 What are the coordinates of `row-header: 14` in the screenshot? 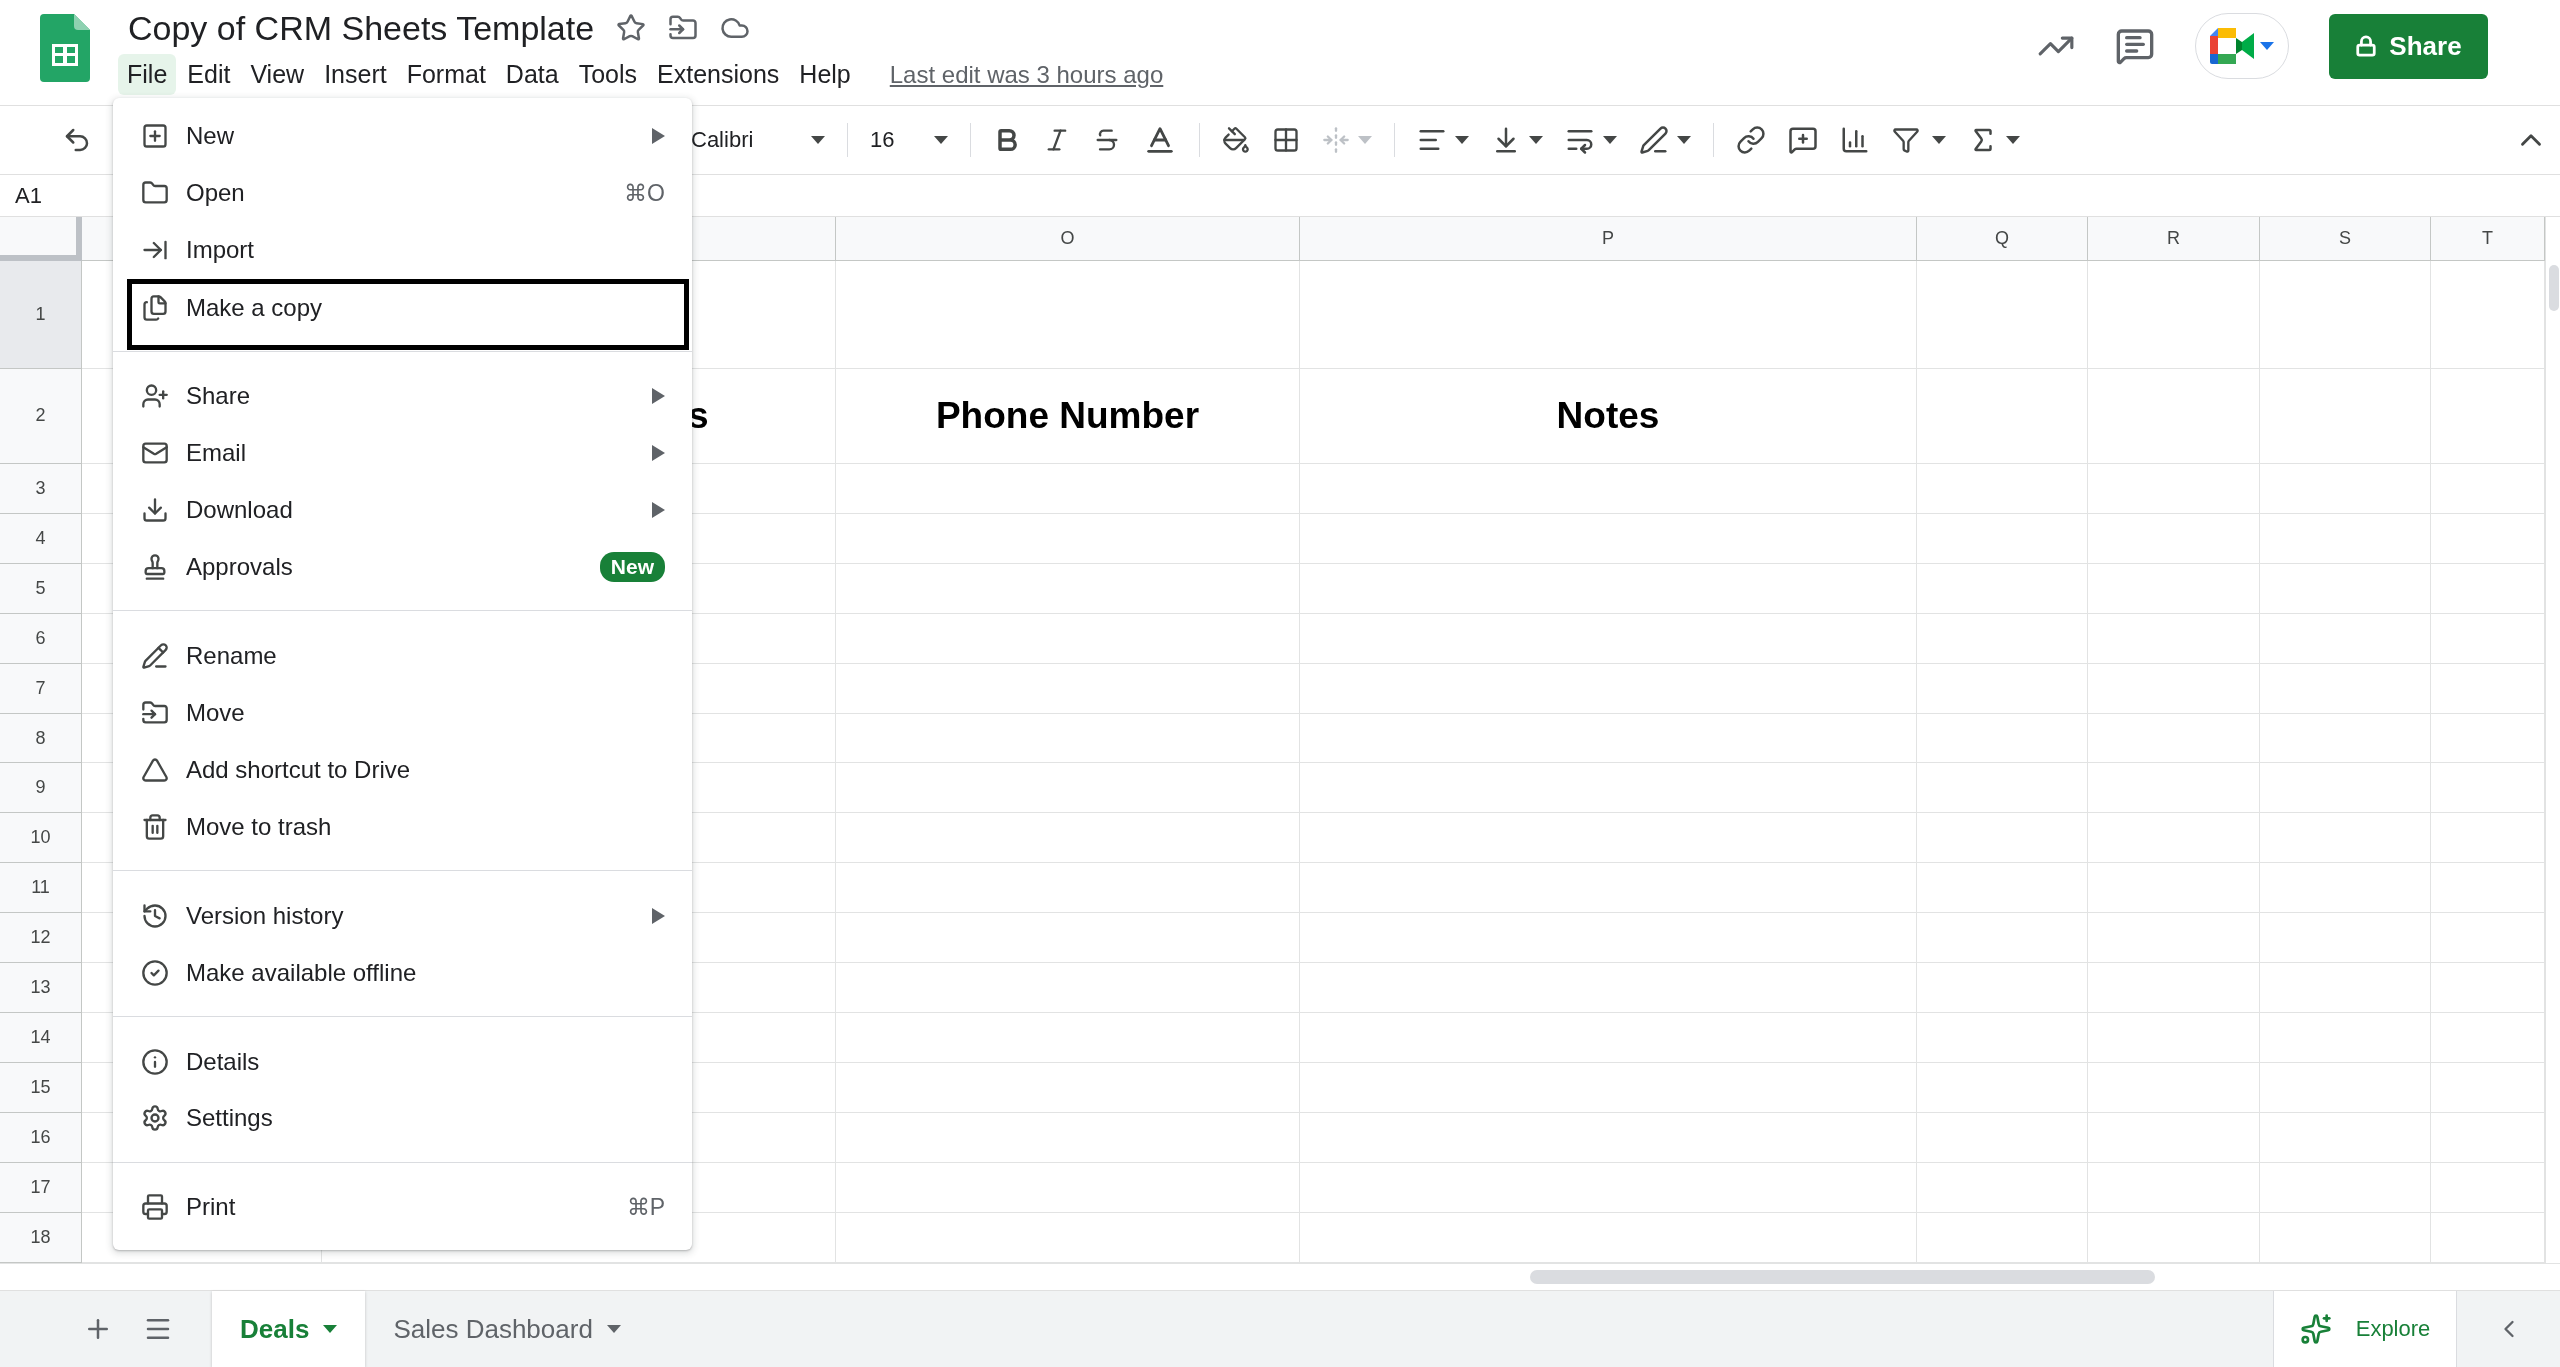 It's located at (41, 1038).